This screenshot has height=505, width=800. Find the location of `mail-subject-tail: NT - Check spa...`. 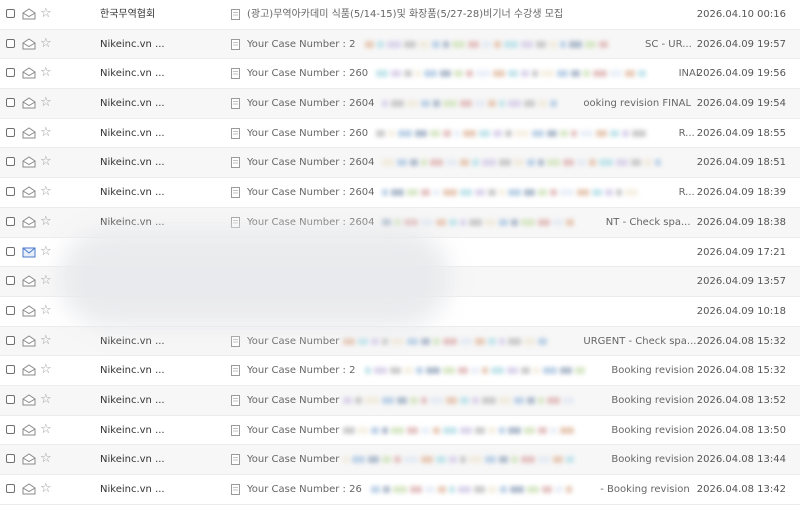

mail-subject-tail: NT - Check spa... is located at coordinates (648, 222).